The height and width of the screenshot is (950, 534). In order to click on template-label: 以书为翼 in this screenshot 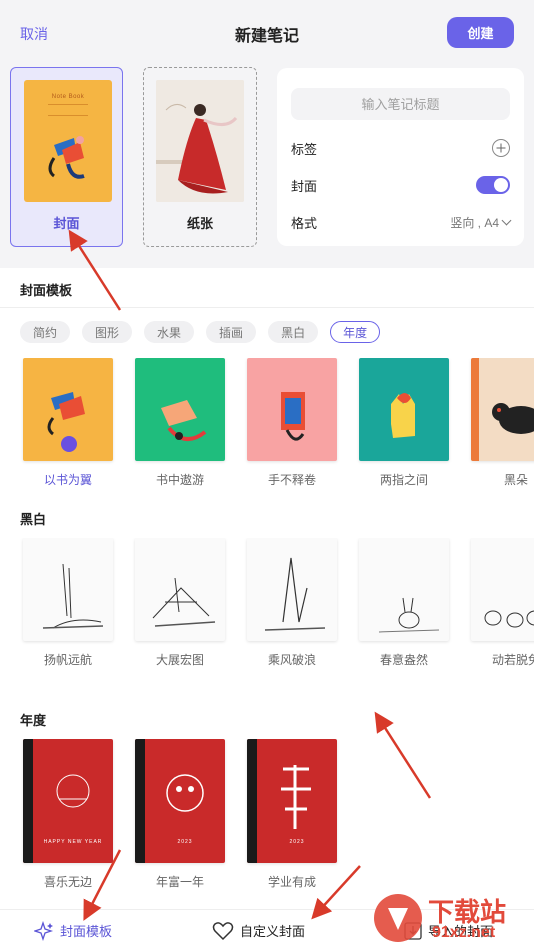, I will do `click(67, 480)`.